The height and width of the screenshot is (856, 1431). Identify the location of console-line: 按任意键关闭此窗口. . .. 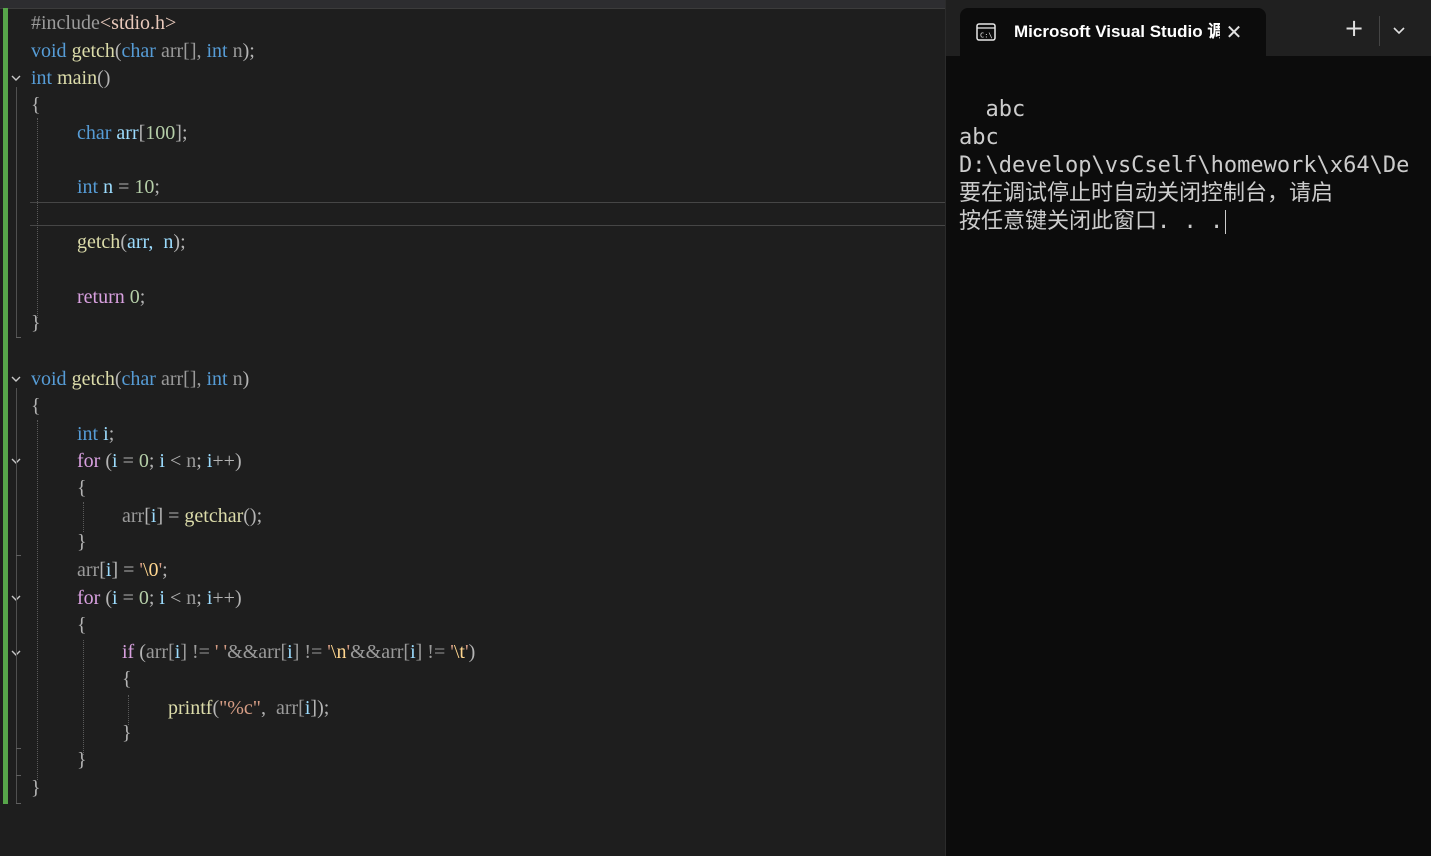
(1195, 222).